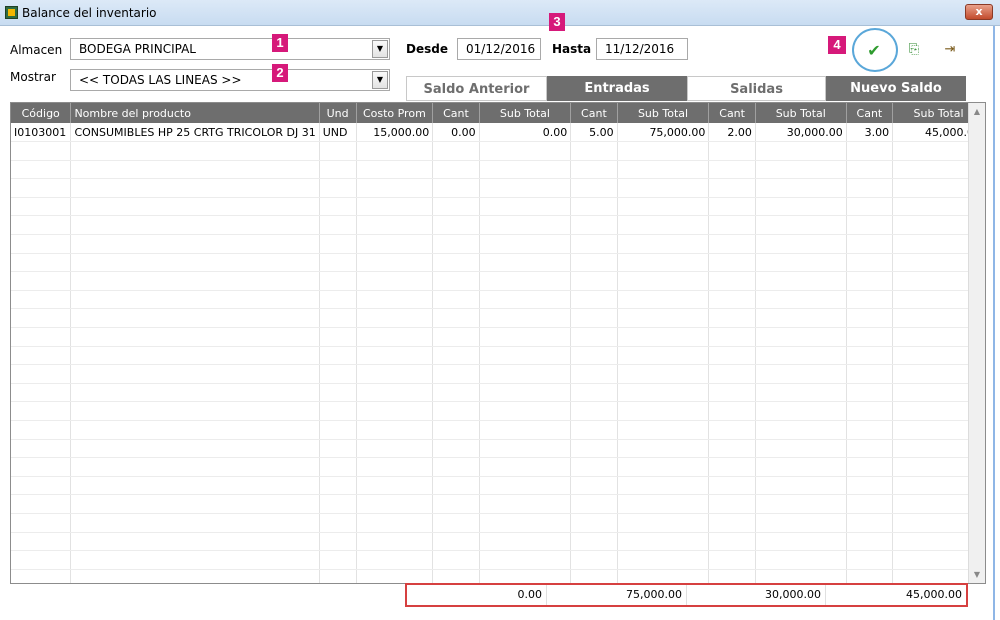 The image size is (1000, 620). I want to click on exit-door-icon: ⇥, so click(950, 50).